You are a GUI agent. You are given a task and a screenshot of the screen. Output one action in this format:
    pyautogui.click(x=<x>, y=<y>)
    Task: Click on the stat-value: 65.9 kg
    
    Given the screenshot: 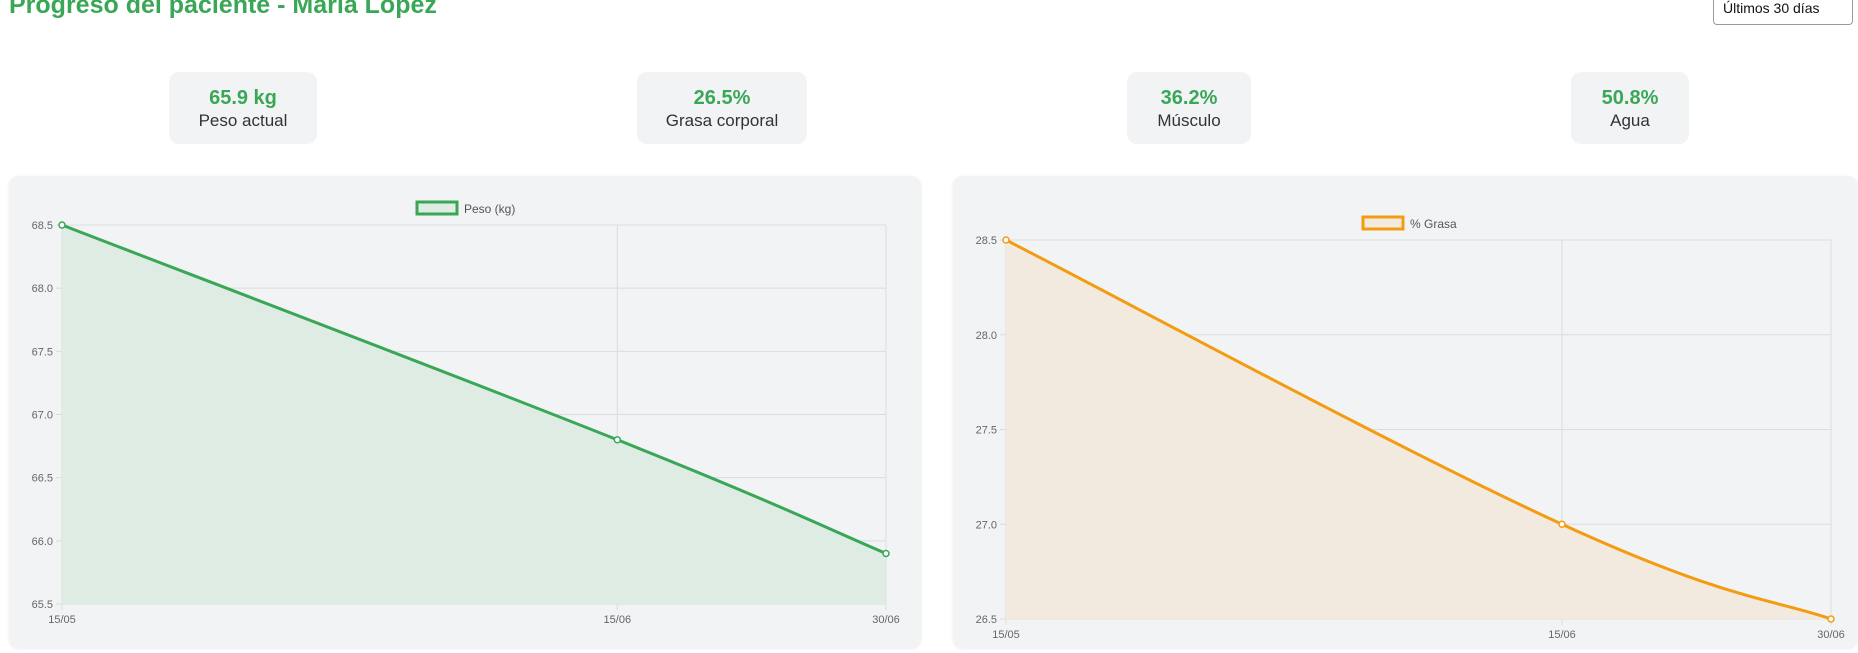 What is the action you would take?
    pyautogui.click(x=243, y=98)
    